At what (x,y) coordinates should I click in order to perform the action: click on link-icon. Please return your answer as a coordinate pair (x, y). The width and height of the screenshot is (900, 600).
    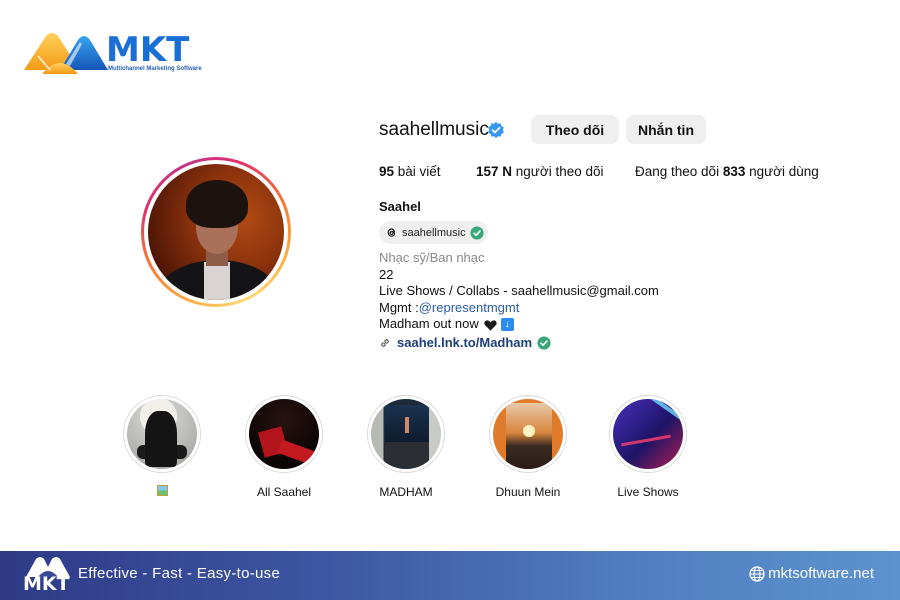
    Looking at the image, I should click on (385, 343).